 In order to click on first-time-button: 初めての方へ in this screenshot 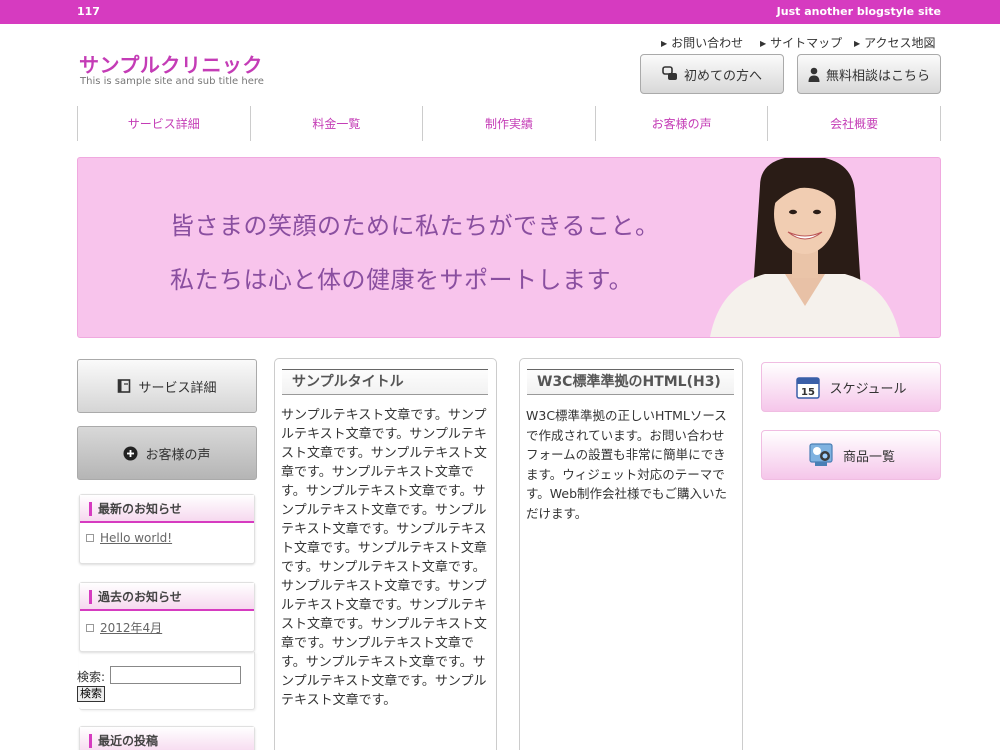, I will do `click(712, 74)`.